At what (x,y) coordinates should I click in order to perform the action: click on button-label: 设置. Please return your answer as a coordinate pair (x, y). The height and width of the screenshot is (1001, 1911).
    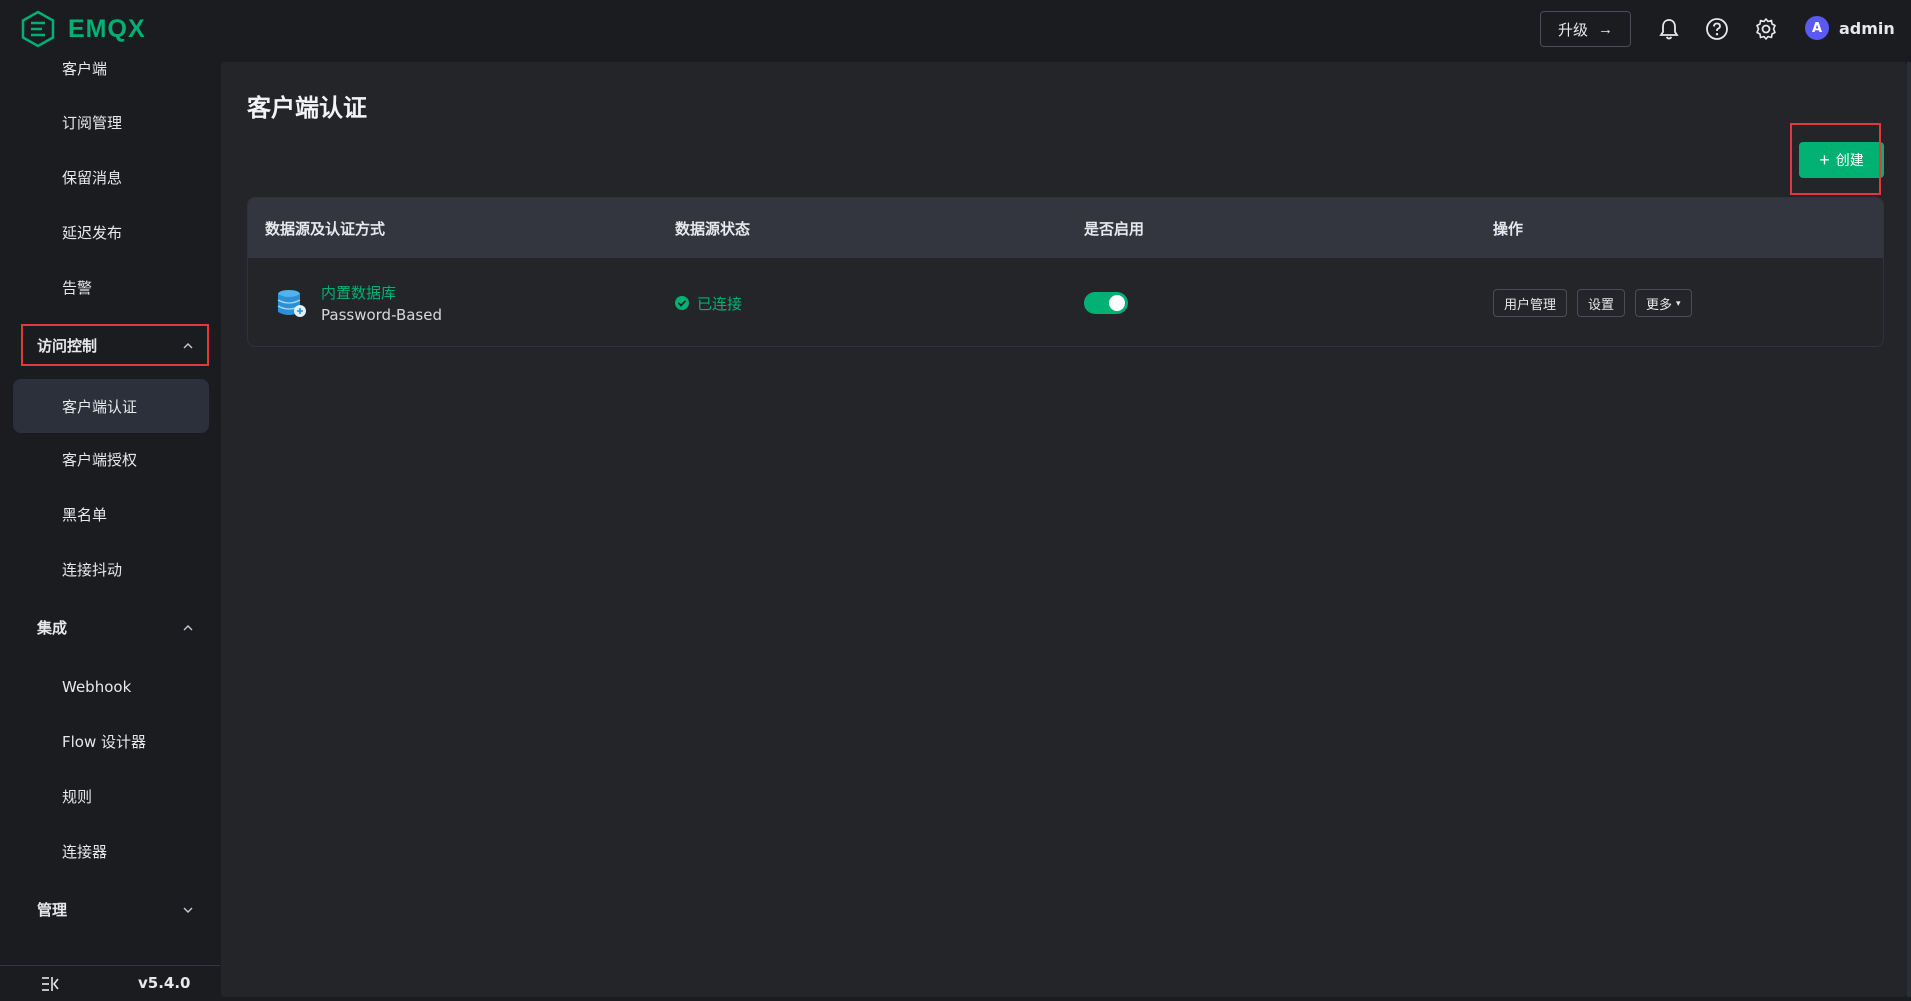
    Looking at the image, I should click on (1601, 304).